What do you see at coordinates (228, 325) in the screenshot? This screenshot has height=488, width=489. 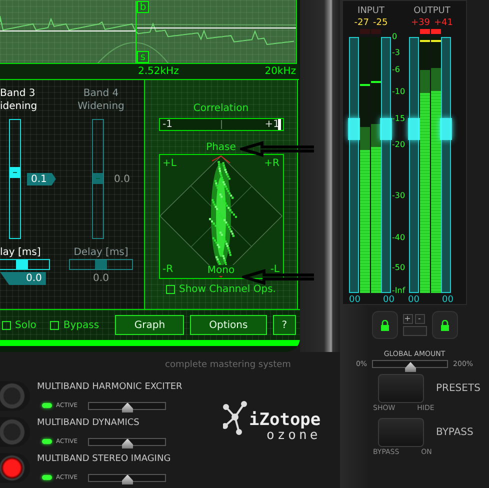 I see `options-button: Options` at bounding box center [228, 325].